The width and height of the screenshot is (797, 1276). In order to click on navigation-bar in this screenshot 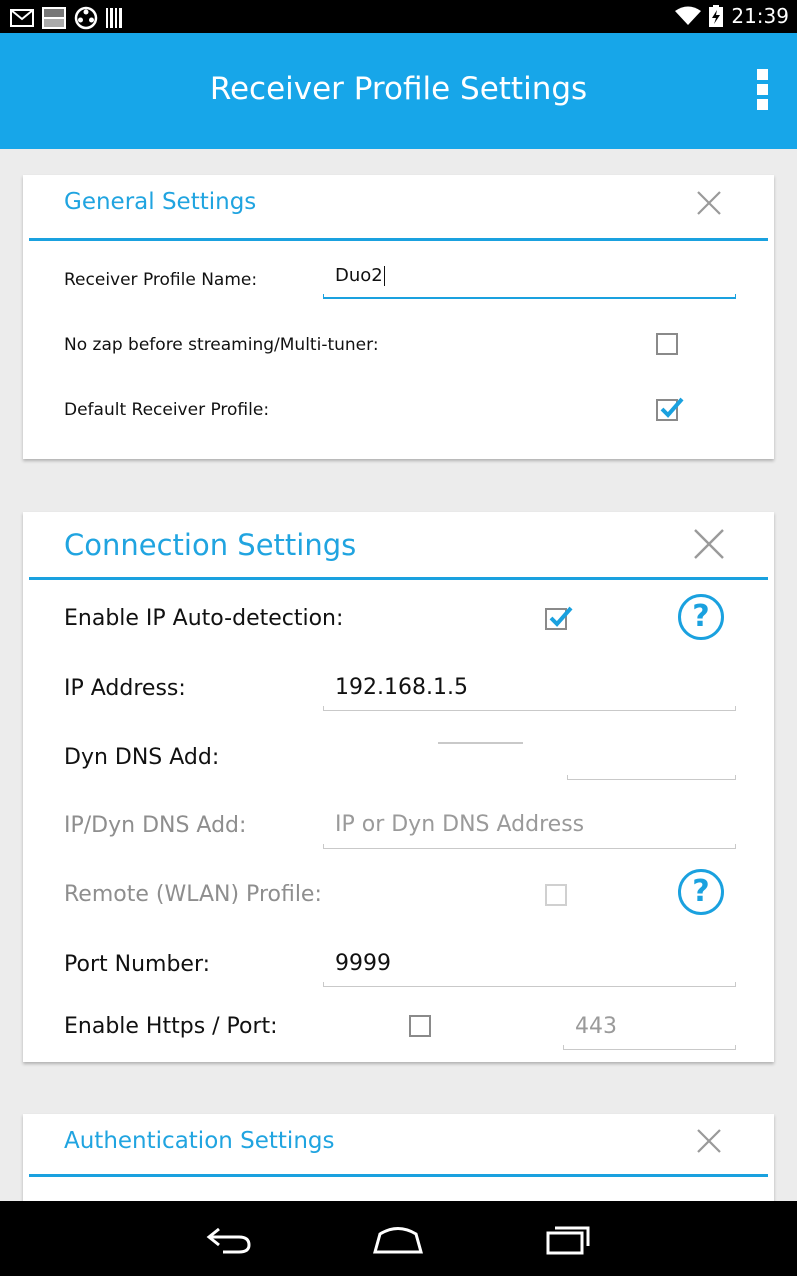, I will do `click(398, 1238)`.